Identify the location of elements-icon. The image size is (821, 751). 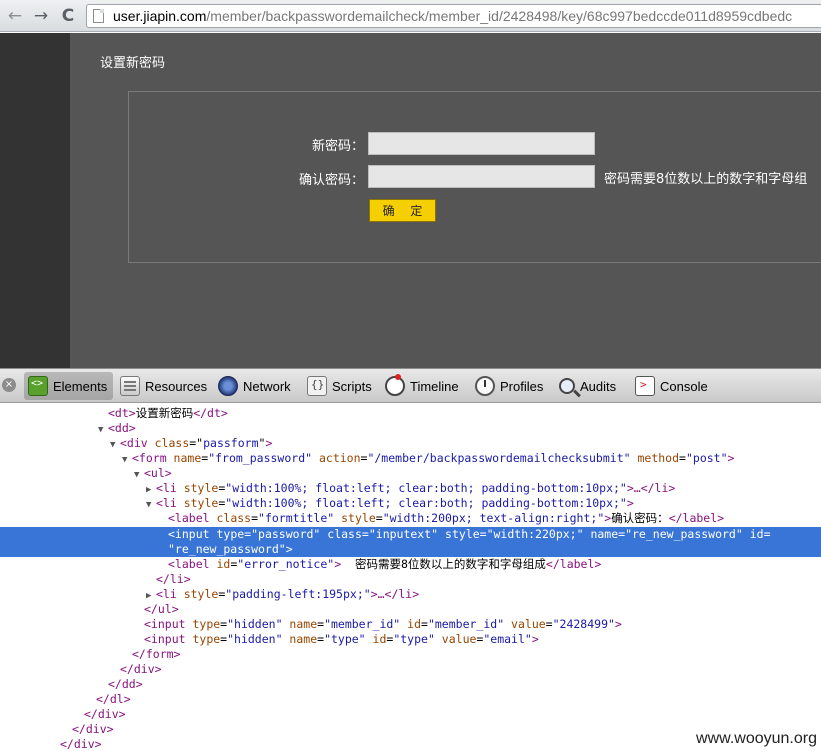
(38, 386).